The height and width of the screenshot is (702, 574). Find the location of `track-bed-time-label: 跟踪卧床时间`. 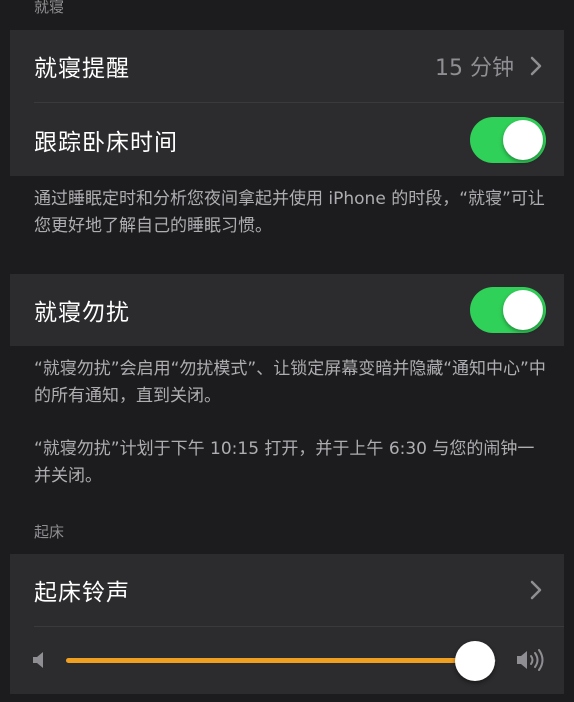

track-bed-time-label: 跟踪卧床时间 is located at coordinates (106, 143).